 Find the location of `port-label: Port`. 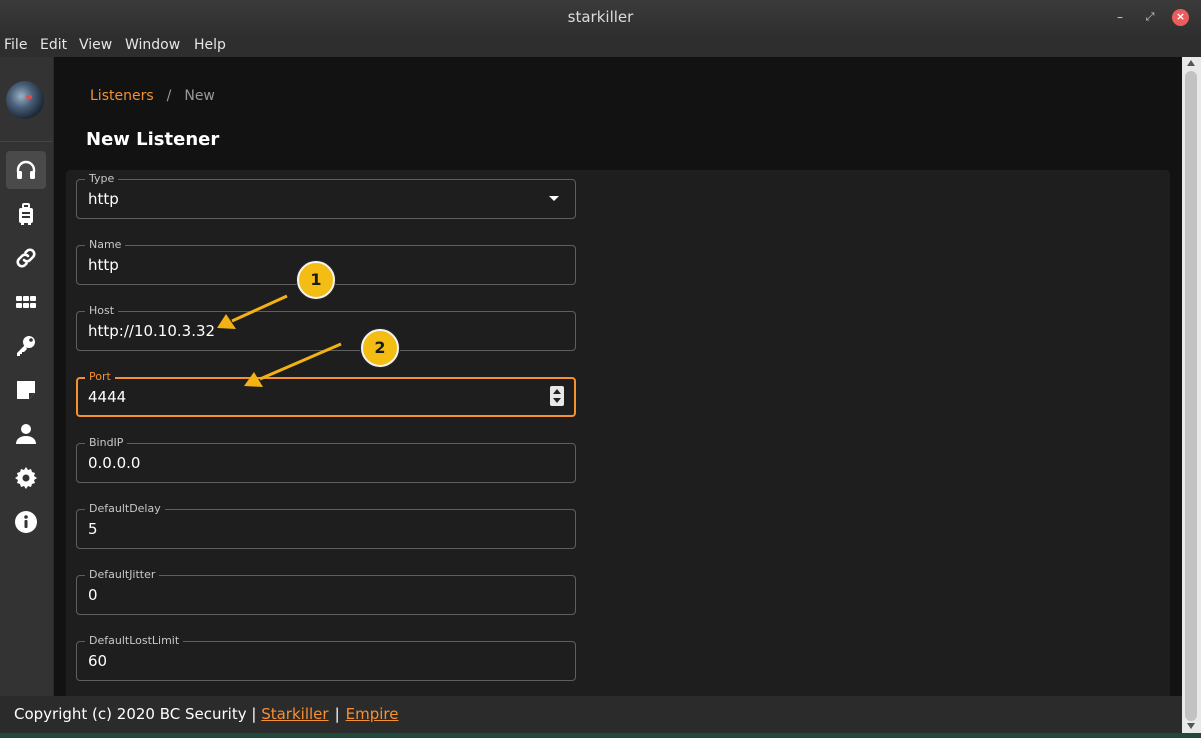

port-label: Port is located at coordinates (100, 377).